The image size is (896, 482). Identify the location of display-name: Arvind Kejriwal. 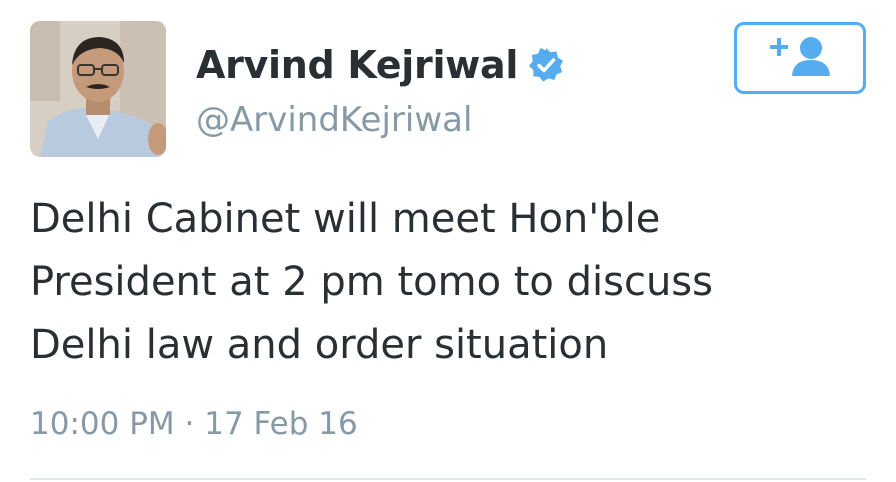
(357, 65).